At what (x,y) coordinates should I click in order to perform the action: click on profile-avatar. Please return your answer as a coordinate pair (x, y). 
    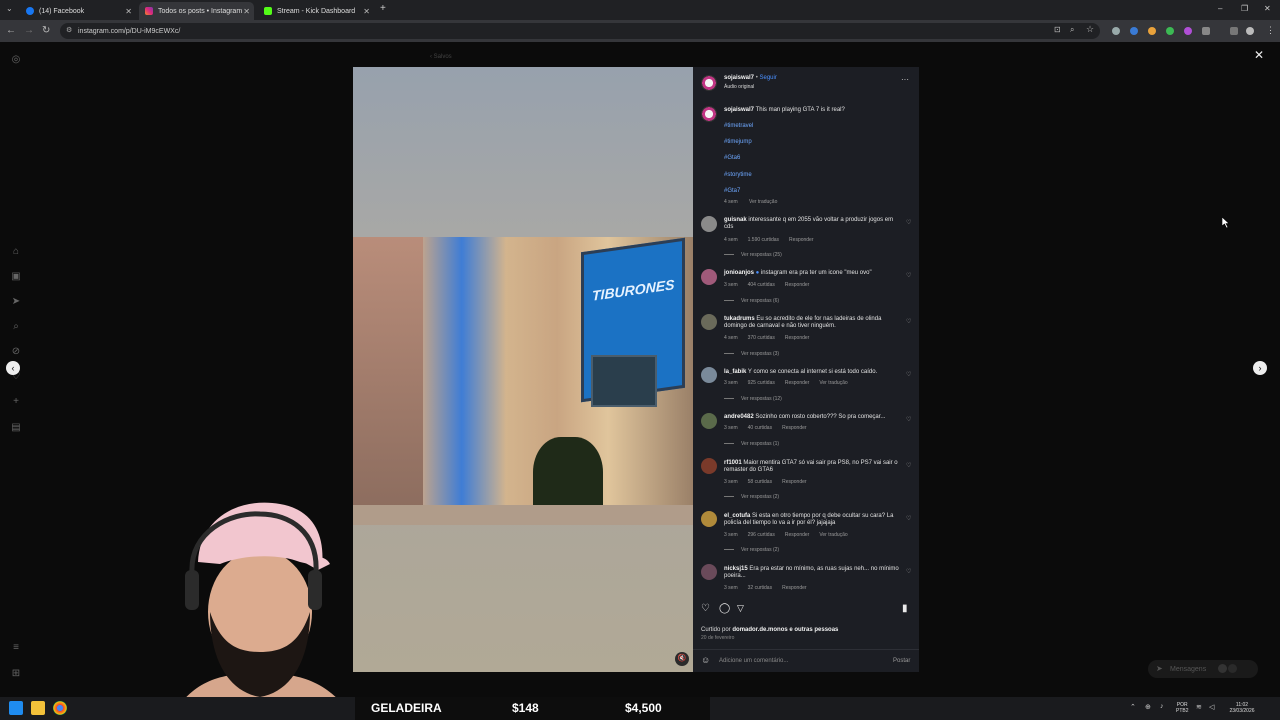
    Looking at the image, I should click on (1250, 31).